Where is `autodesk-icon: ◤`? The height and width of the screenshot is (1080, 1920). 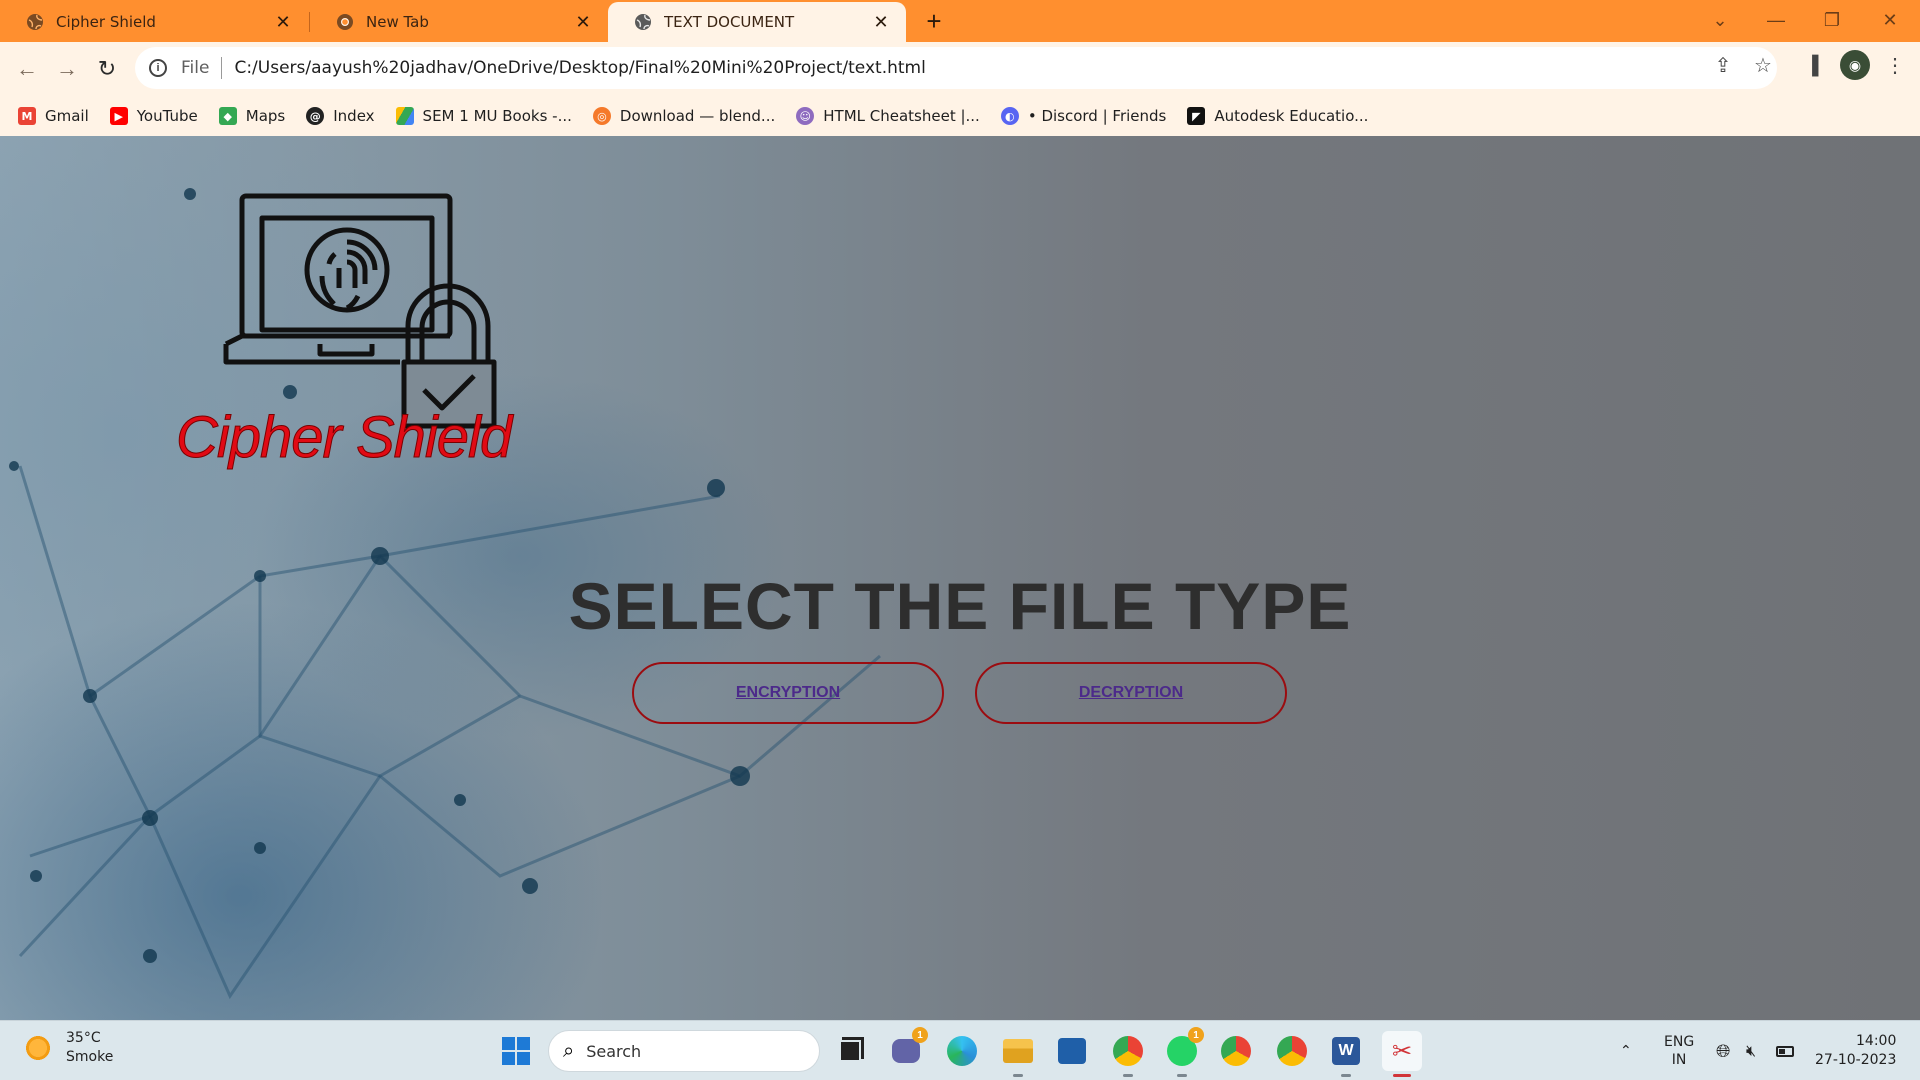 autodesk-icon: ◤ is located at coordinates (1196, 116).